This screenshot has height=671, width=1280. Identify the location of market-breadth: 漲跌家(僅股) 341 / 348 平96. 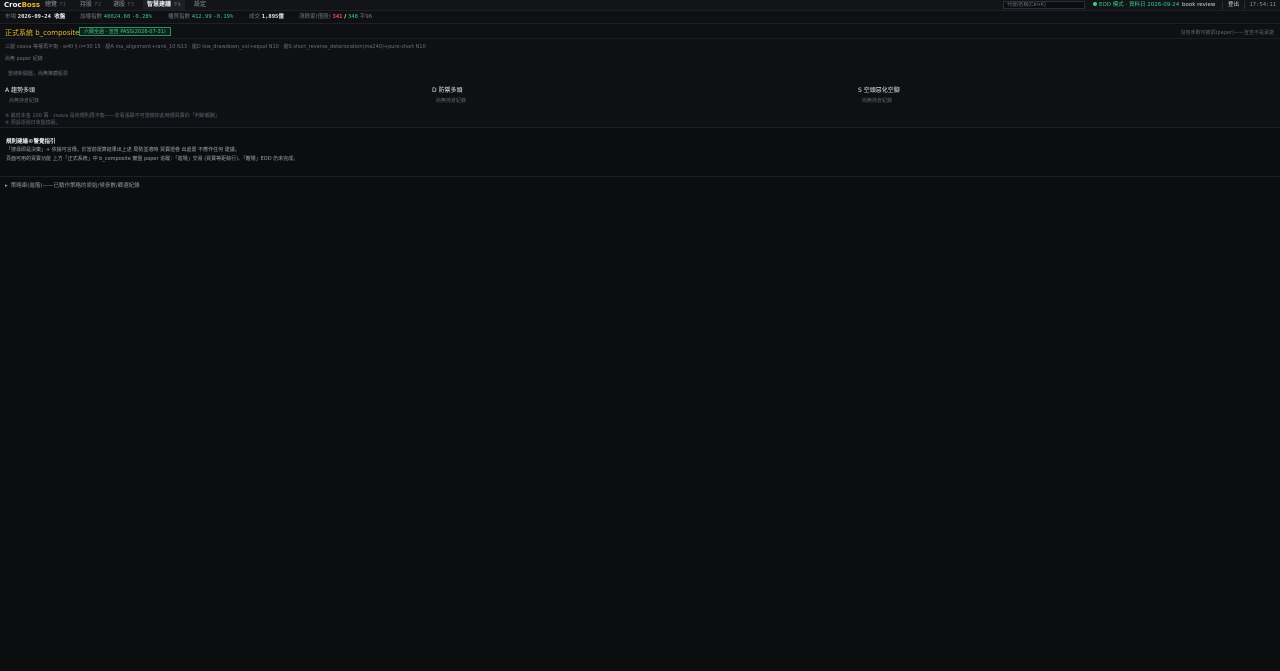
(336, 17).